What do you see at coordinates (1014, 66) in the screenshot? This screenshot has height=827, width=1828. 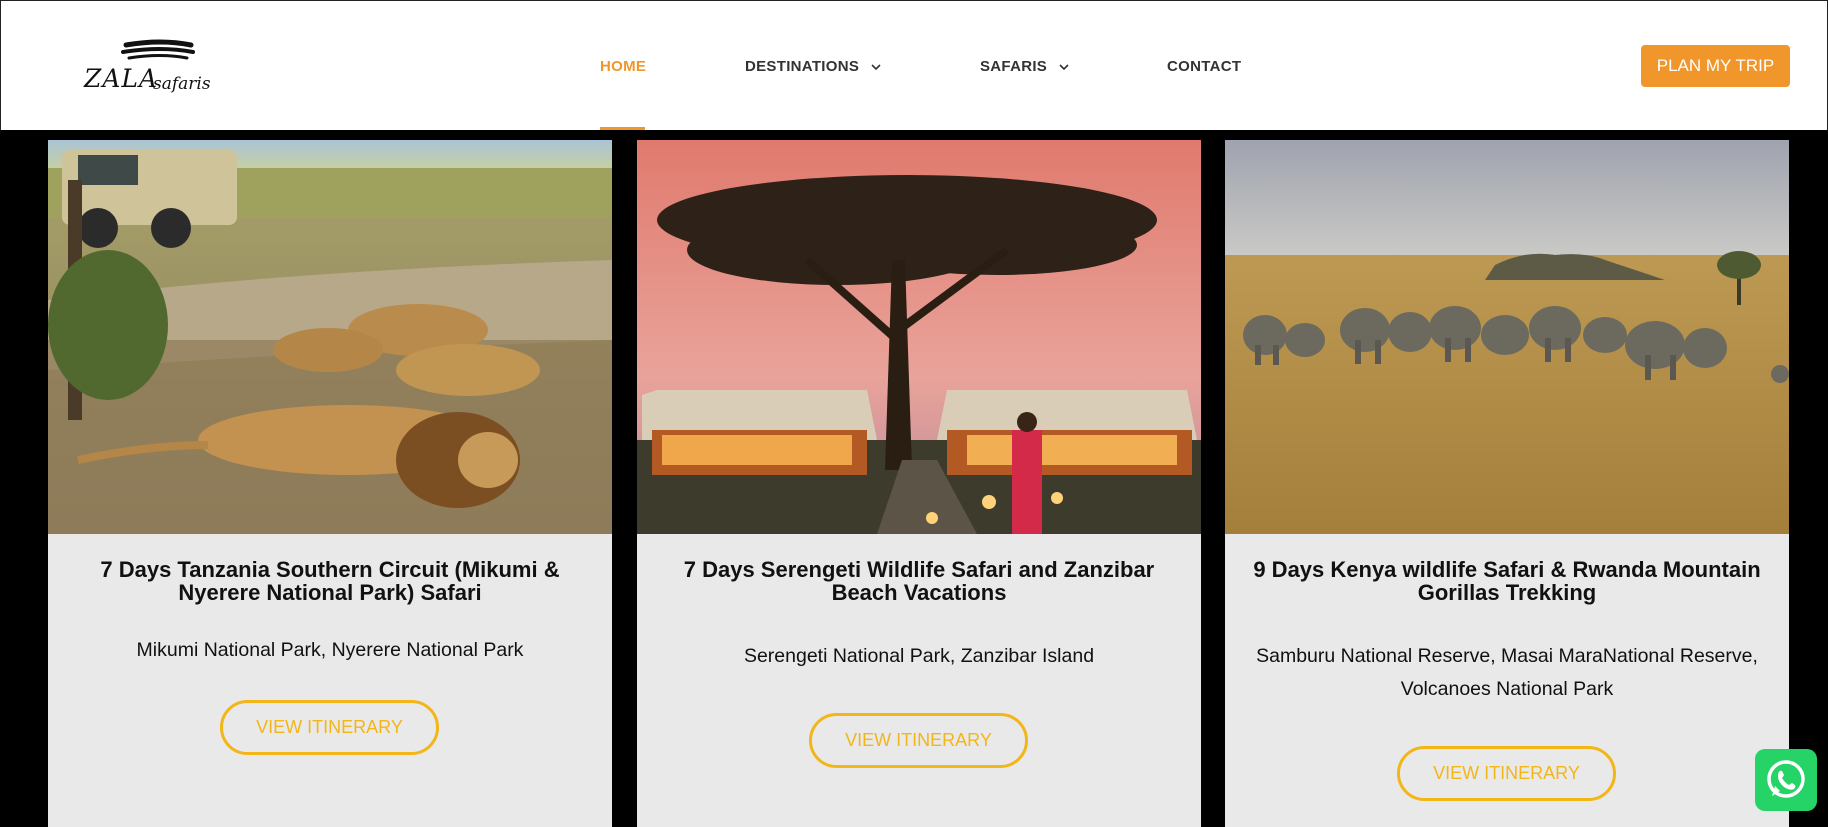 I see `nav-safaris-label: SAFARIS` at bounding box center [1014, 66].